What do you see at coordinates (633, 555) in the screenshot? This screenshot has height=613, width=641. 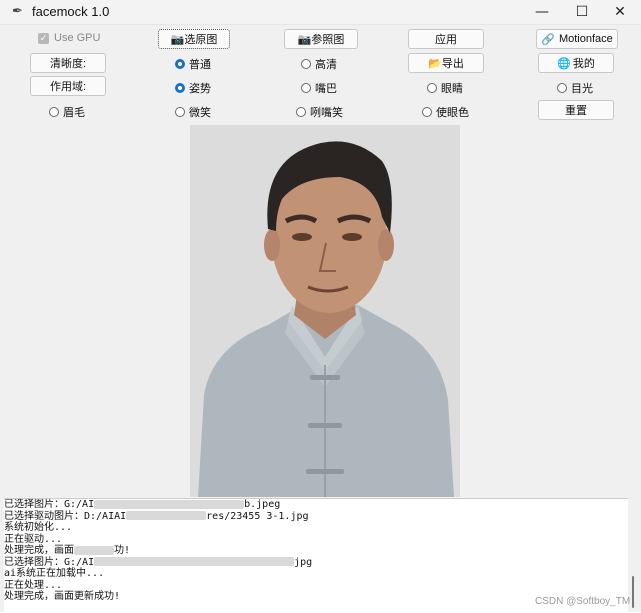 I see `log-scrollbar` at bounding box center [633, 555].